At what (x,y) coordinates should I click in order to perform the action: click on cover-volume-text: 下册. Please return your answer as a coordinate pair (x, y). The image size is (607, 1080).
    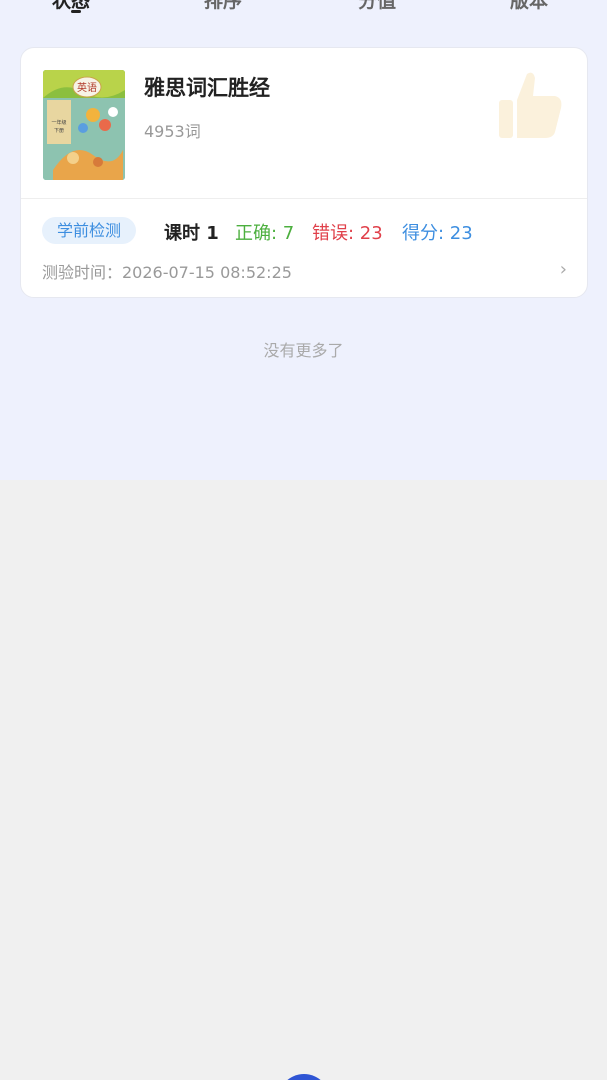
    Looking at the image, I should click on (59, 131).